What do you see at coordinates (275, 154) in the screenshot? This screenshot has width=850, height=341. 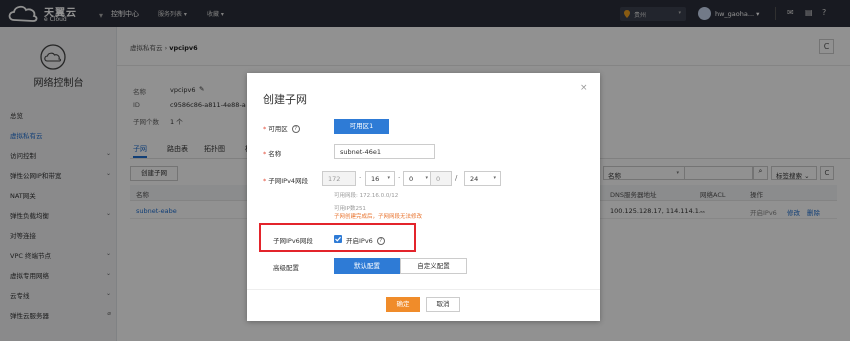 I see `subnet-name-label-text: 名称` at bounding box center [275, 154].